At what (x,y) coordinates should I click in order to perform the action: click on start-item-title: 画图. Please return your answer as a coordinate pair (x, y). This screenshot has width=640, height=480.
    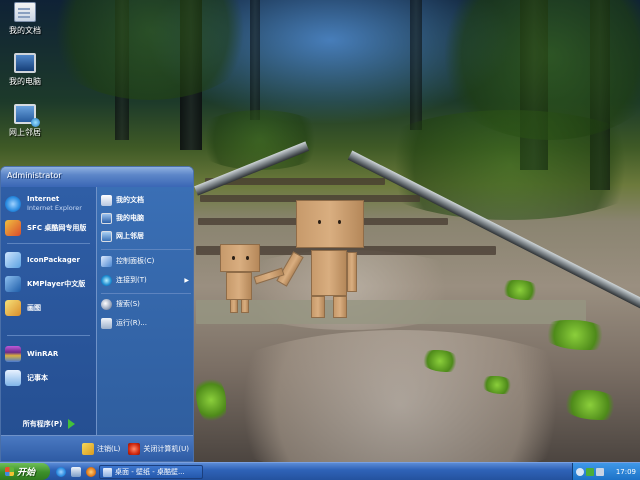
    Looking at the image, I should click on (34, 307).